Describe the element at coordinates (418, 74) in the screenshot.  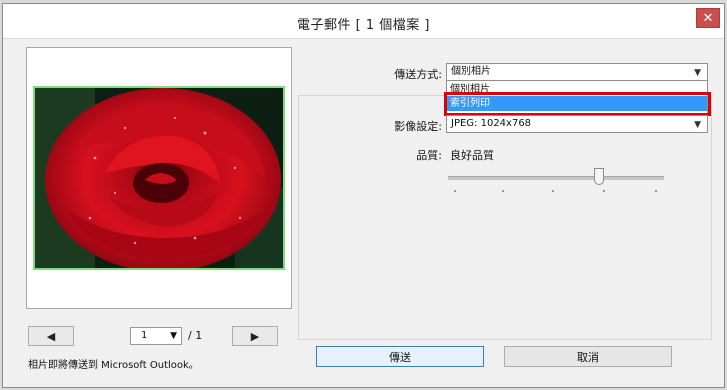
I see `send-method-label: 傳送方式:` at that location.